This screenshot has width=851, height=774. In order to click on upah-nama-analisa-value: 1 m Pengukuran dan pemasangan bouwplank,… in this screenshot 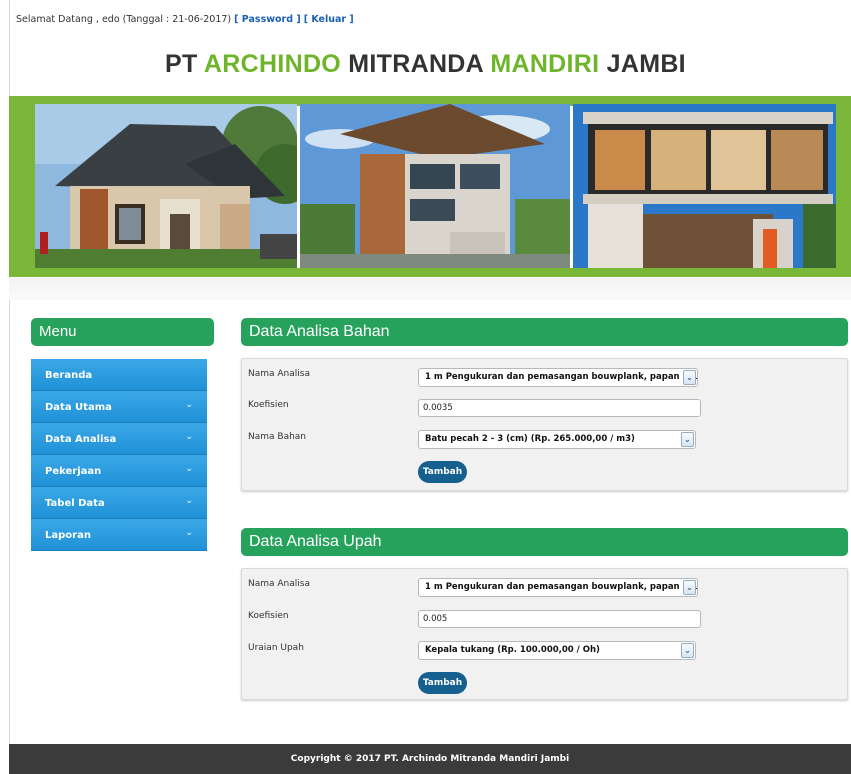, I will do `click(561, 587)`.